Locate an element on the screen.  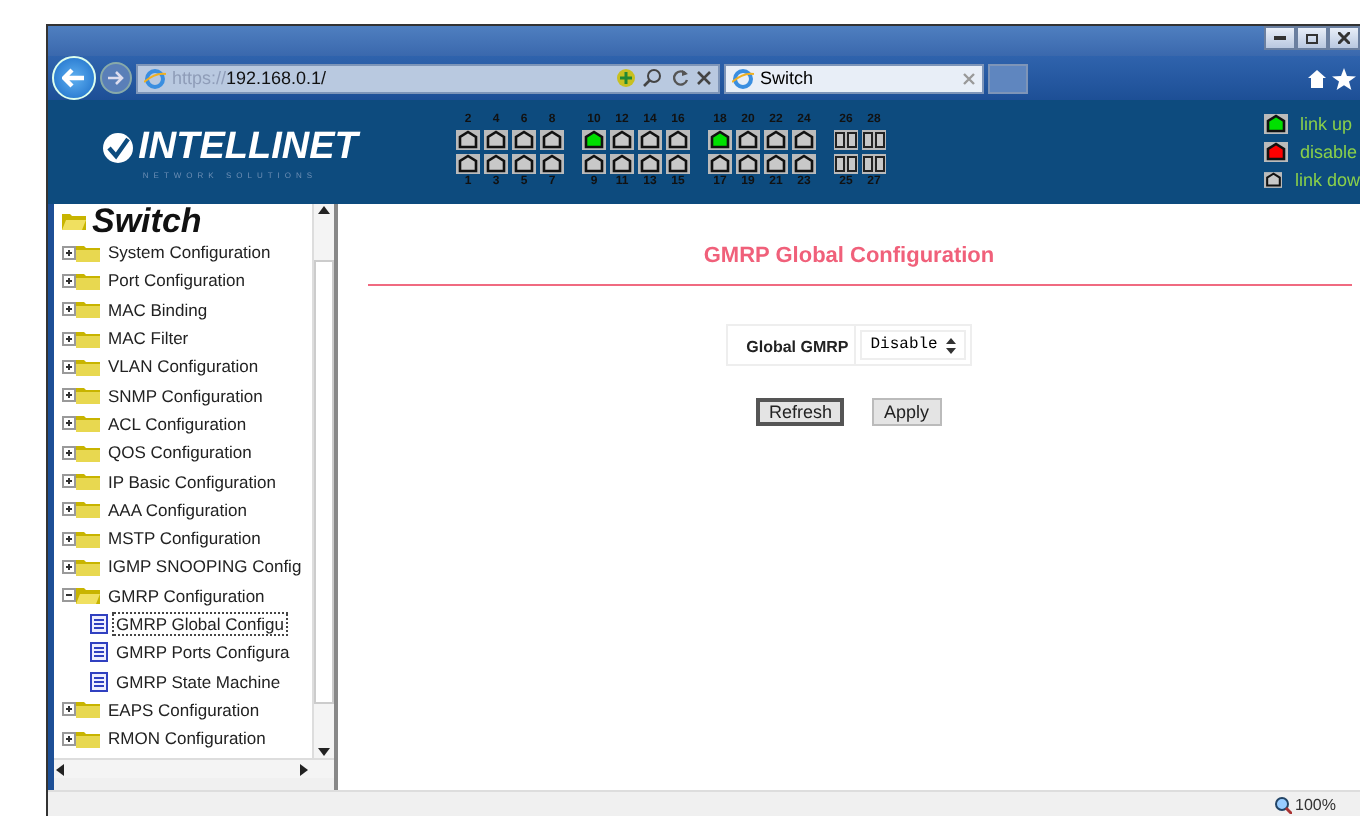
tree-item: IP Basic Configuration is located at coordinates (192, 481).